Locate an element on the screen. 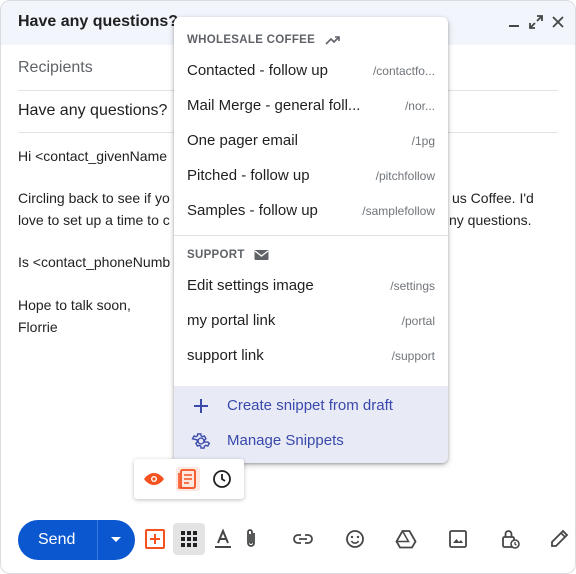  plus-icon is located at coordinates (201, 406).